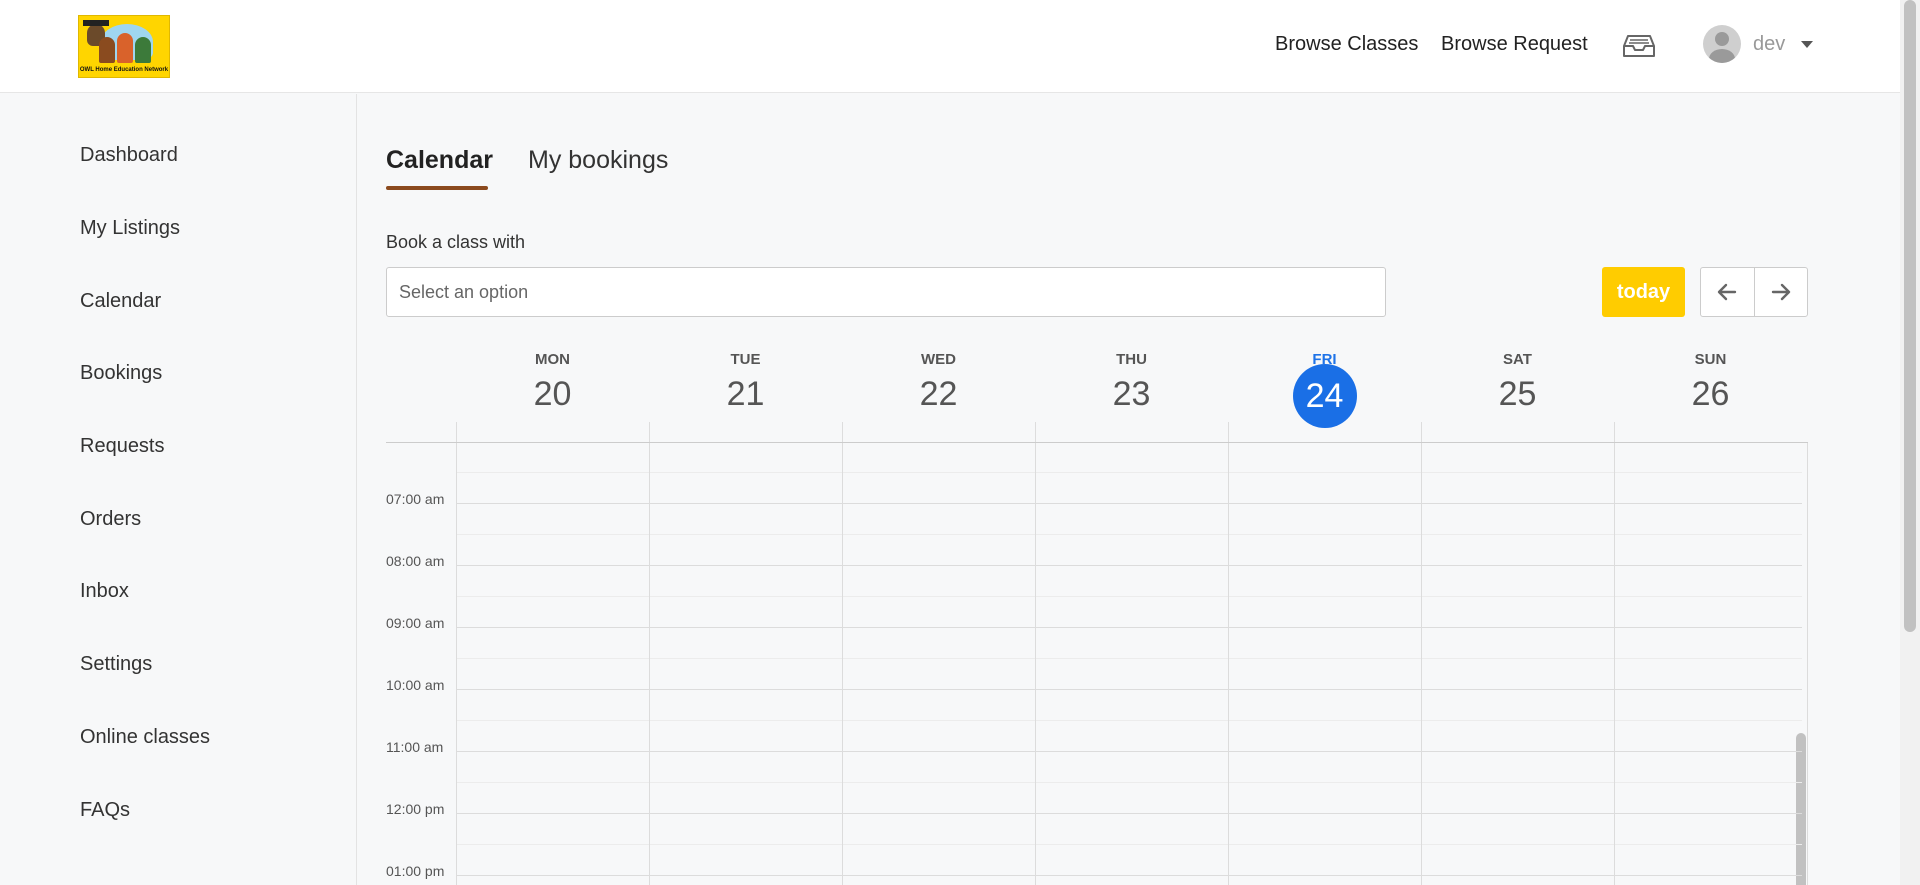  Describe the element at coordinates (105, 810) in the screenshot. I see `sidebar-item-faqs: FAQs` at that location.